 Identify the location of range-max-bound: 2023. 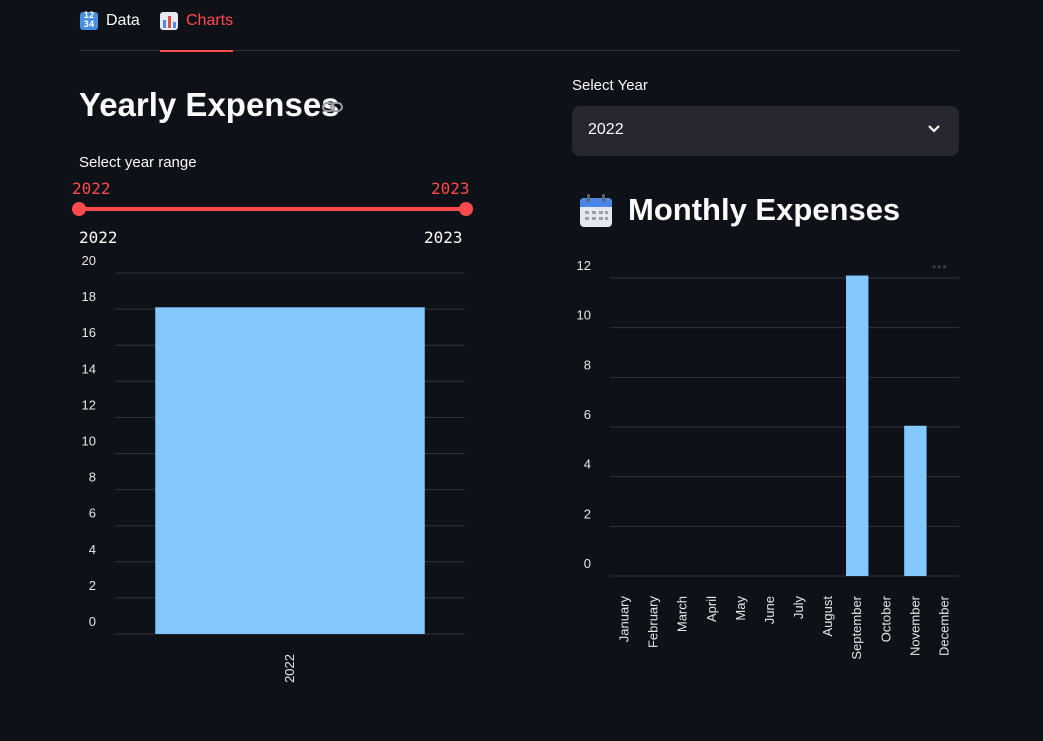
(443, 237).